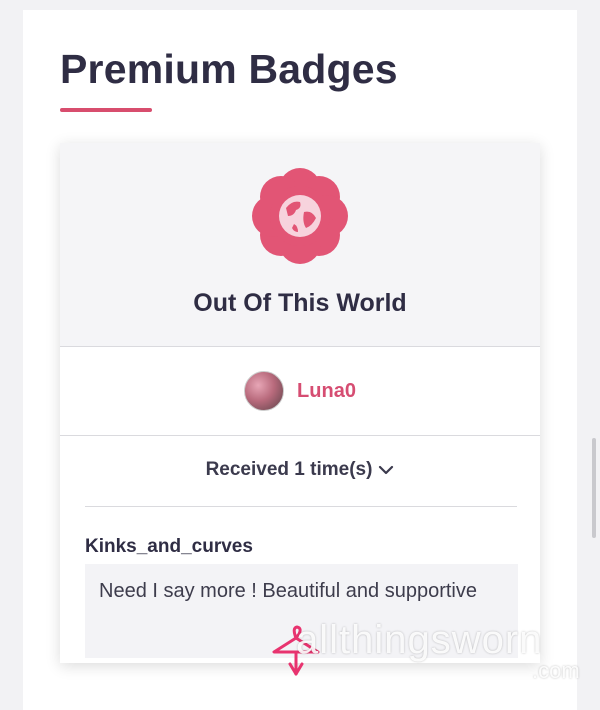 The width and height of the screenshot is (600, 710). I want to click on title-underline, so click(106, 110).